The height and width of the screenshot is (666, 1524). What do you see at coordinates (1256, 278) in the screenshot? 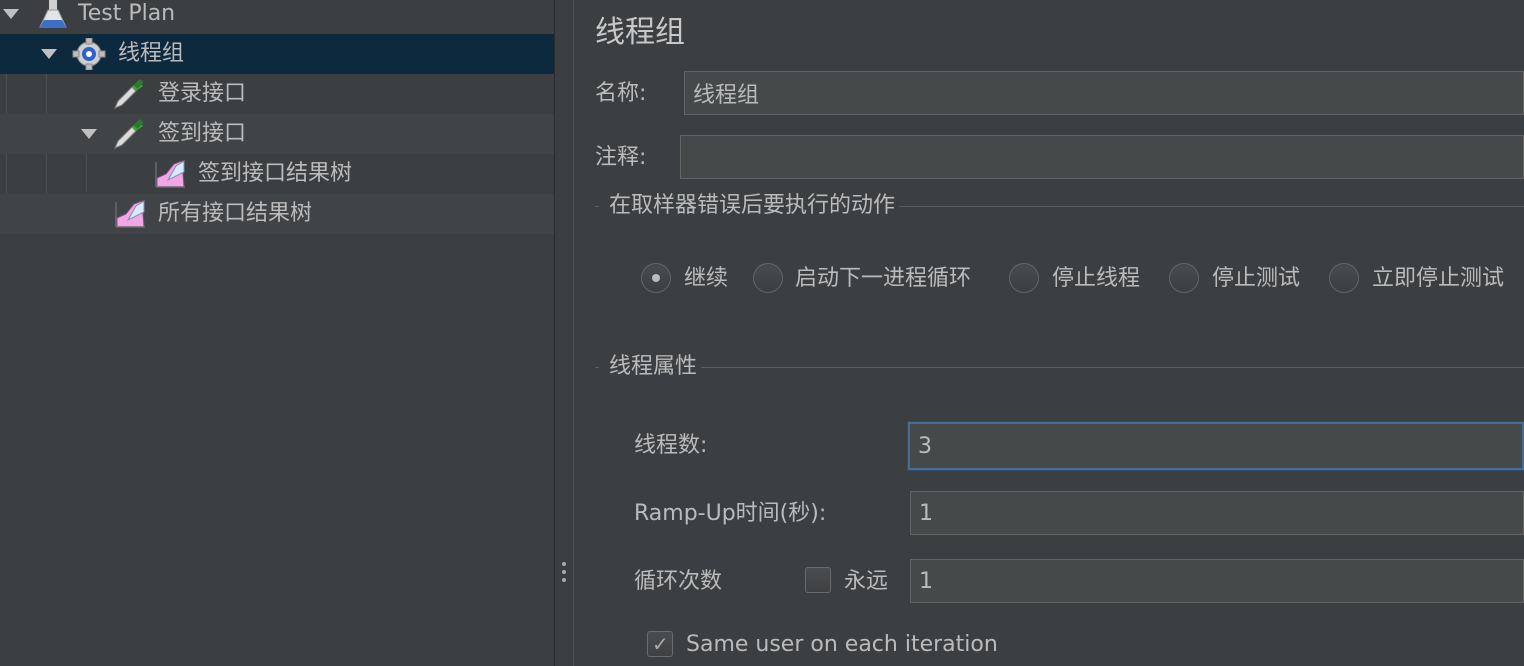
I see `radio-stop-test-label: 停止测试` at bounding box center [1256, 278].